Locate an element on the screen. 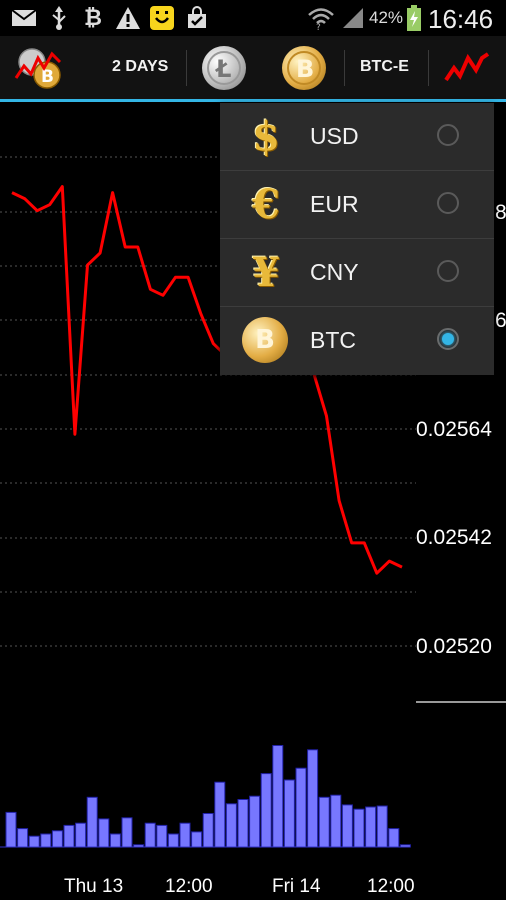 The height and width of the screenshot is (900, 506). shopping-bag-icon is located at coordinates (197, 18).